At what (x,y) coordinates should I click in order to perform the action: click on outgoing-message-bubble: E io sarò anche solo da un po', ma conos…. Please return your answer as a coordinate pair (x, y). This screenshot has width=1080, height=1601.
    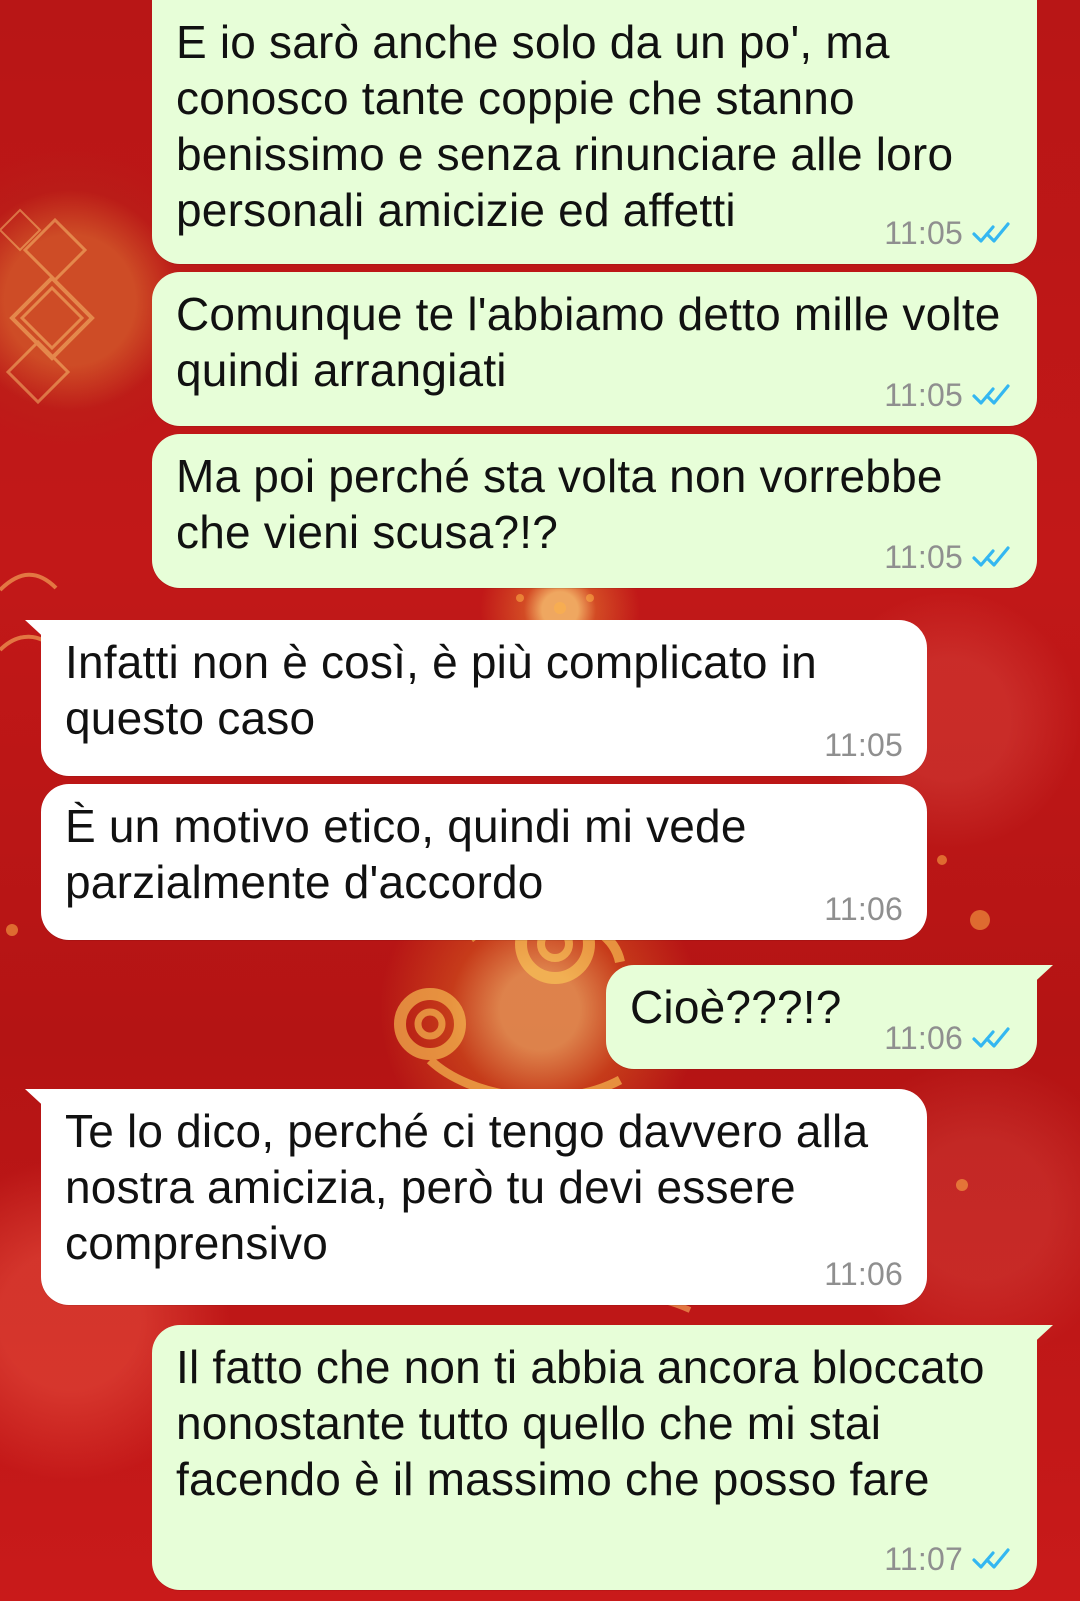
    Looking at the image, I should click on (594, 132).